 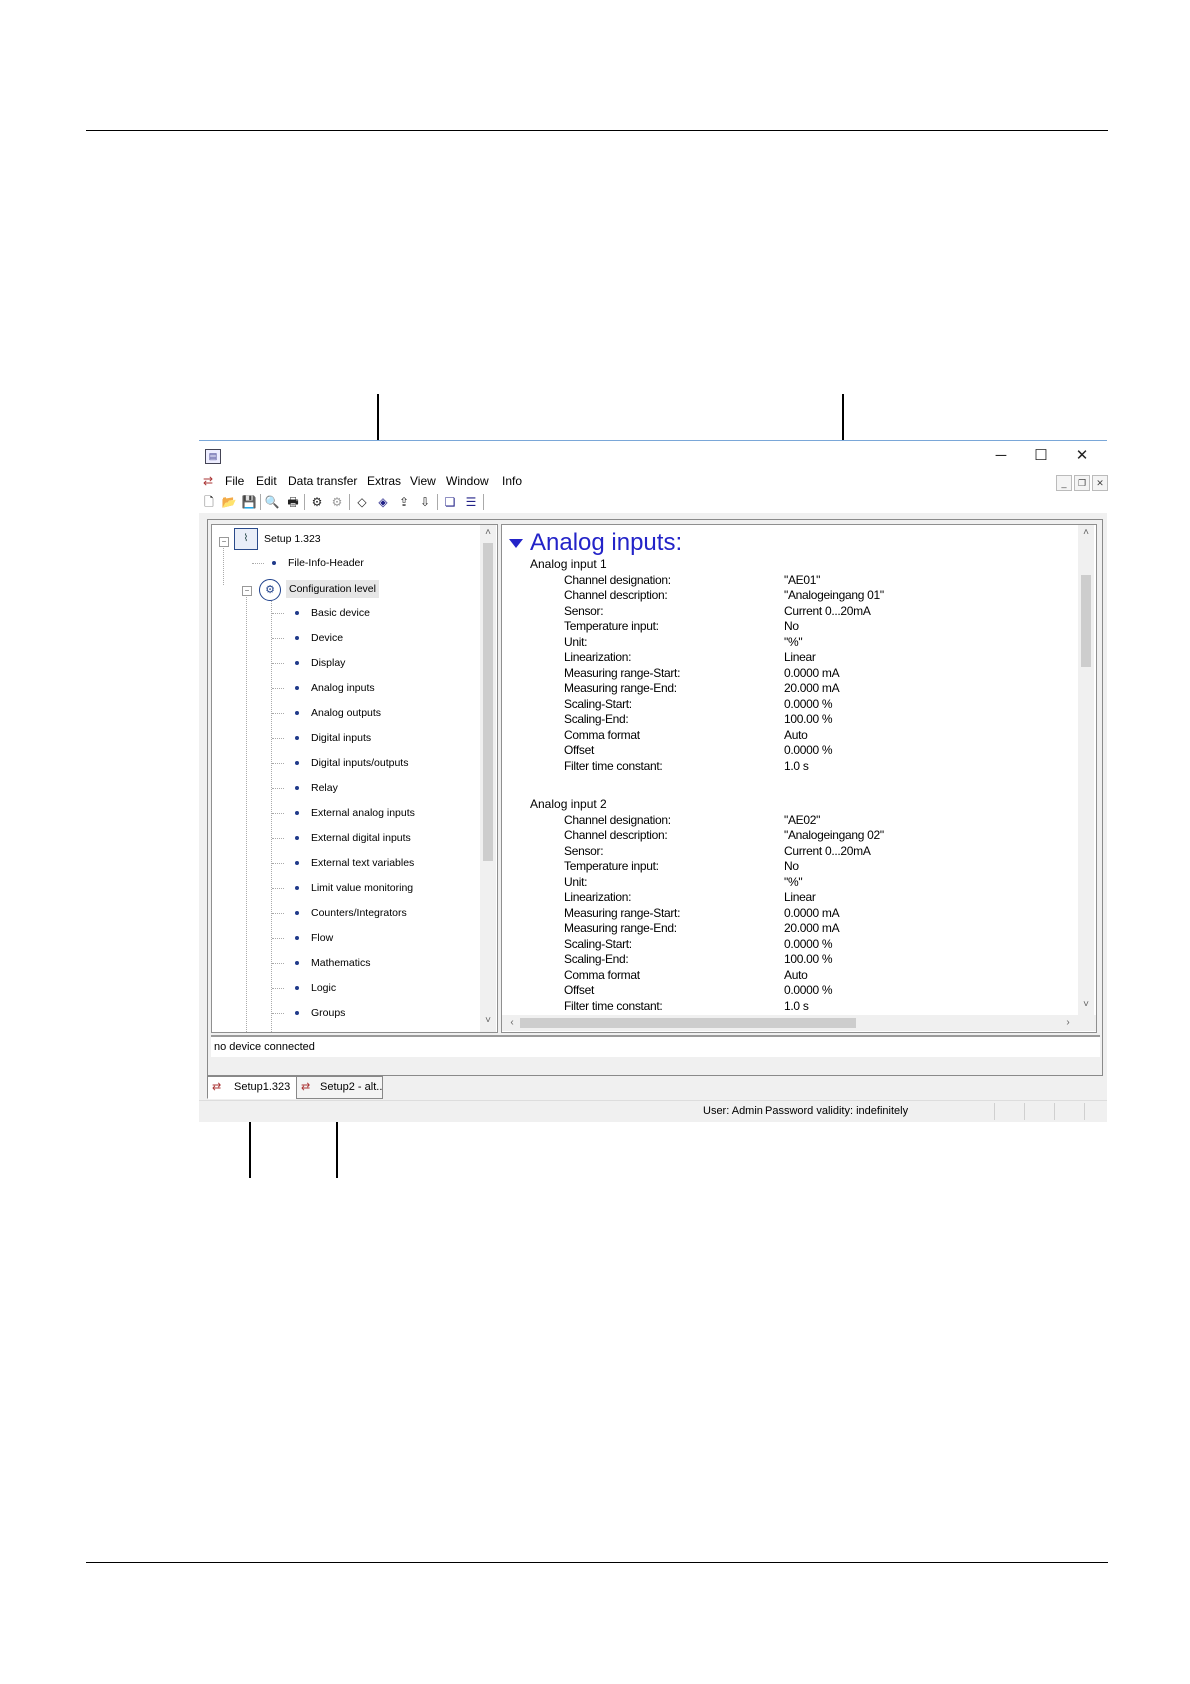 I want to click on menu-window: Window, so click(x=467, y=481).